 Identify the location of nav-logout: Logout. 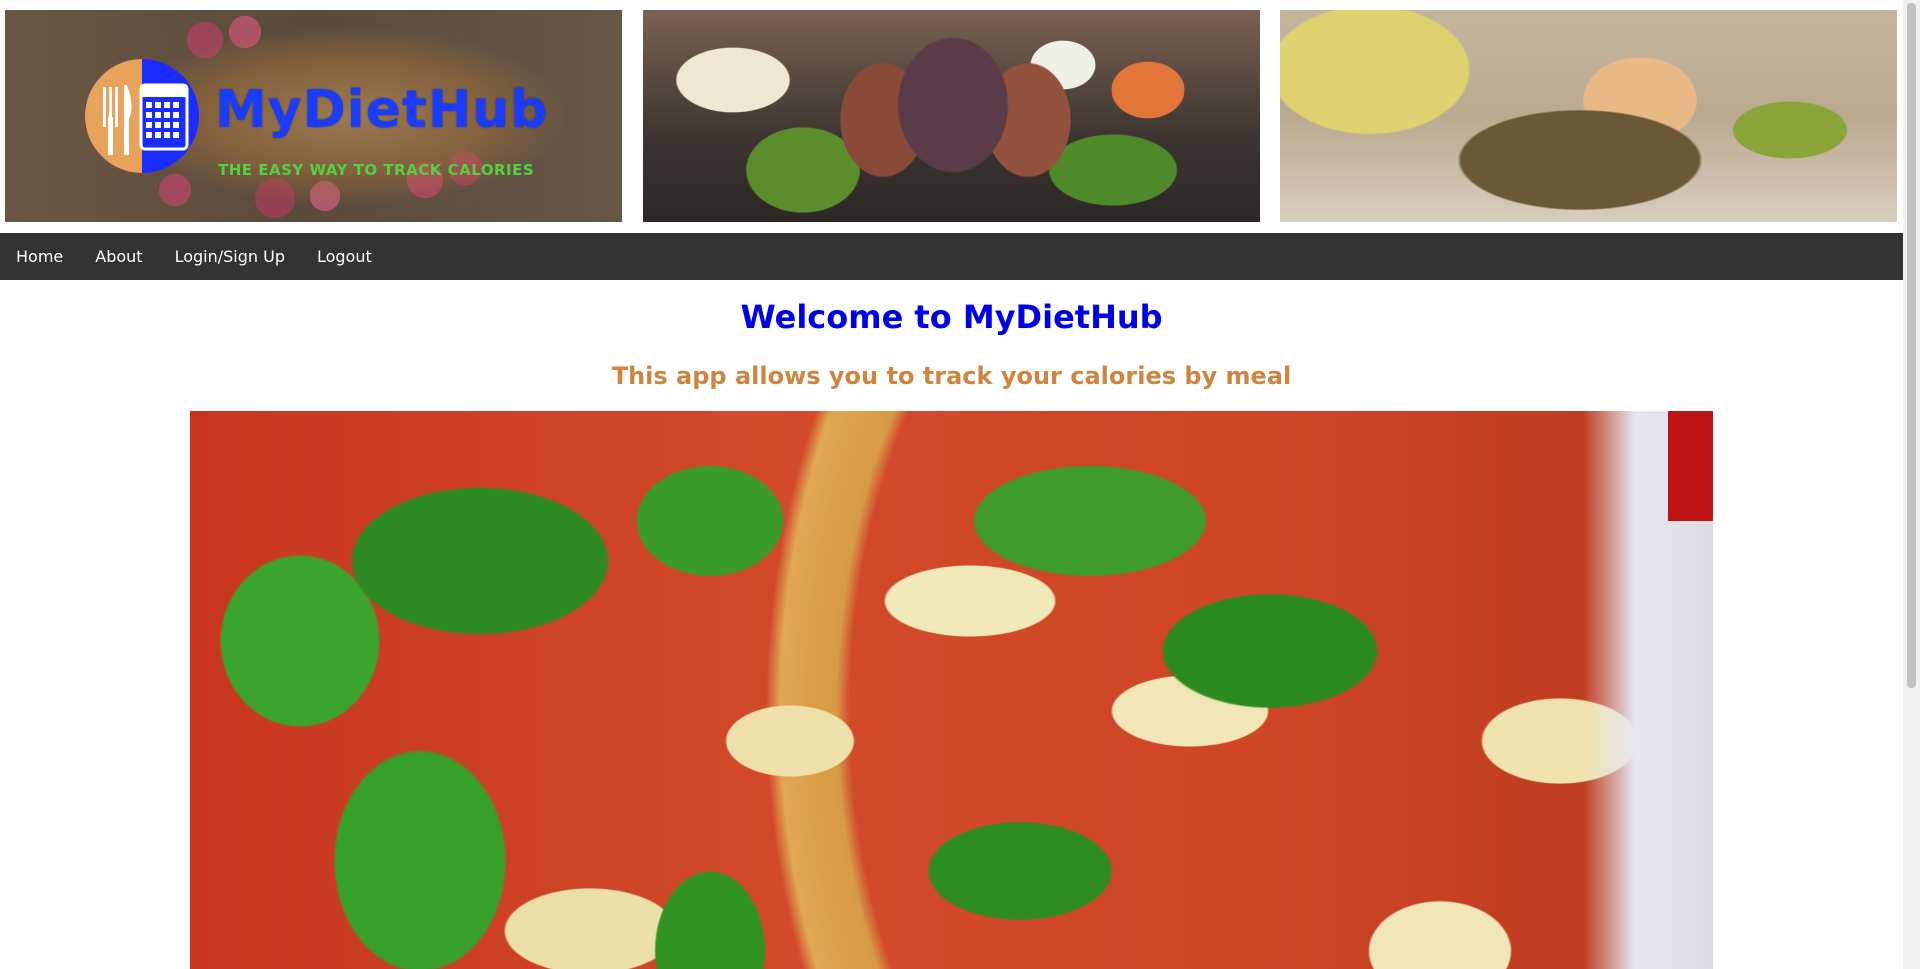
(344, 256).